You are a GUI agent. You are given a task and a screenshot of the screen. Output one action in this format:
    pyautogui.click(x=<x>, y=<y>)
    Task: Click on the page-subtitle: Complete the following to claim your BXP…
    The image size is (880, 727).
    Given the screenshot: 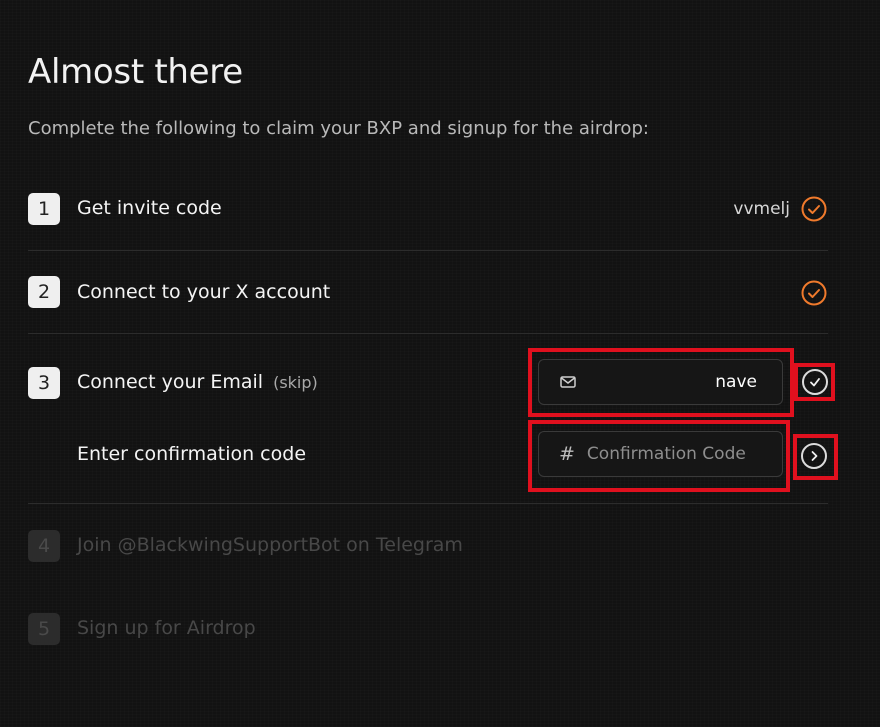 What is the action you would take?
    pyautogui.click(x=338, y=128)
    